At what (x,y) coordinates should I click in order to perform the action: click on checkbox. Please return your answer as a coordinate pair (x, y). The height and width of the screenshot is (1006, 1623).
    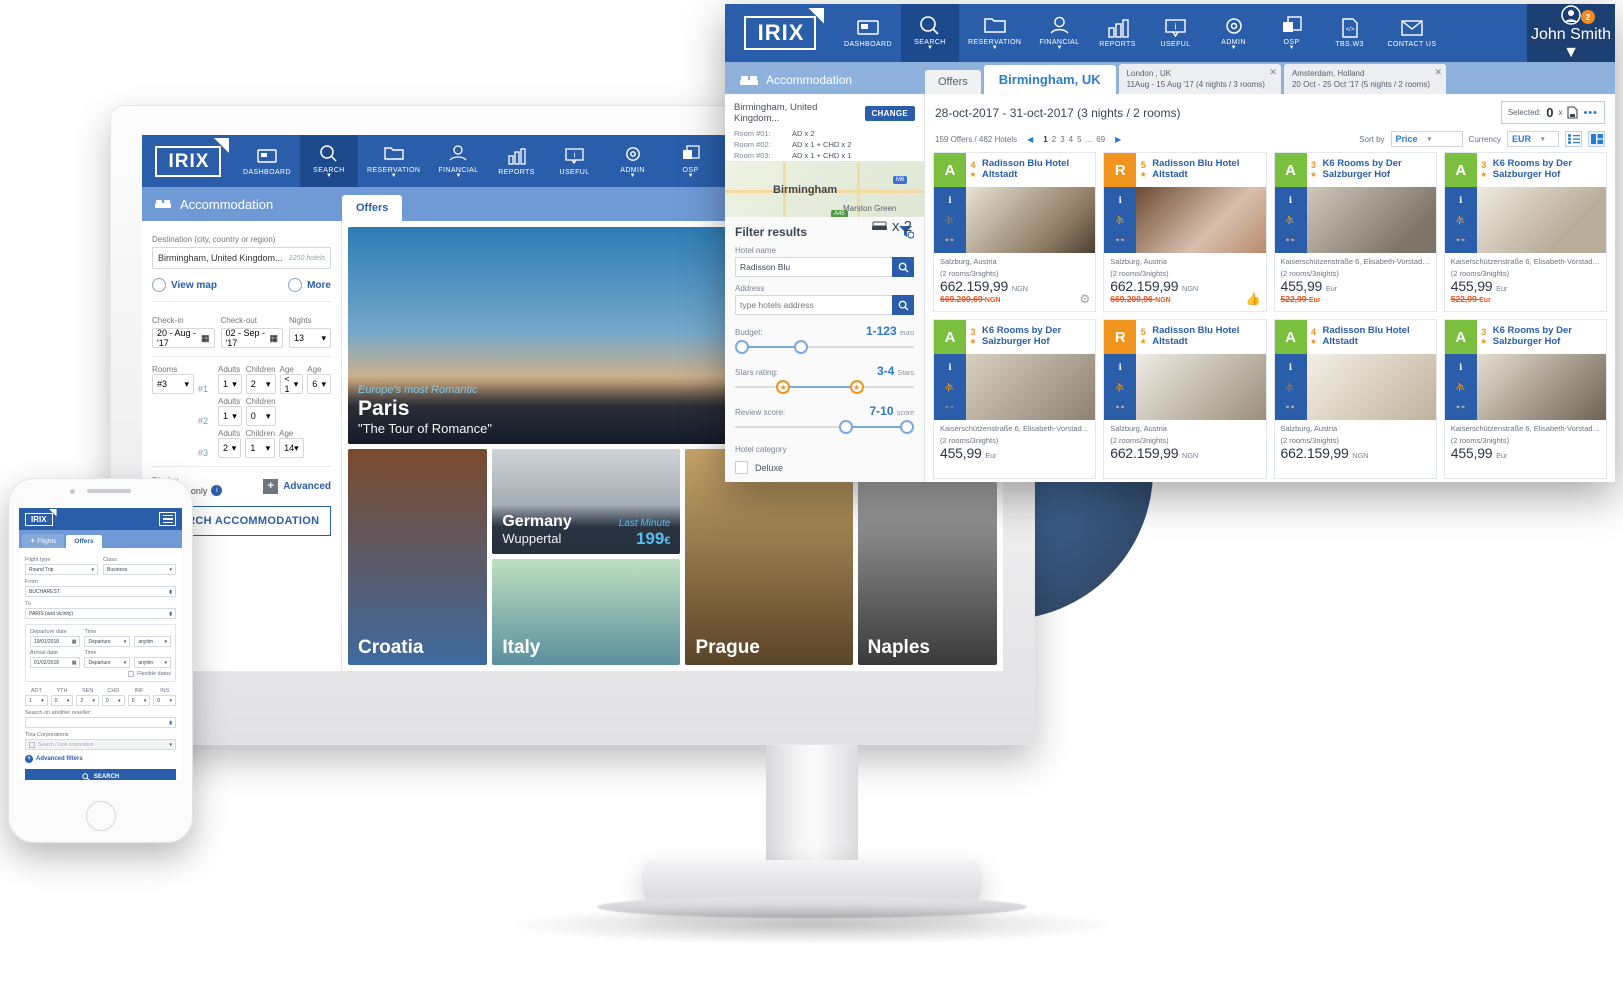
    Looking at the image, I should click on (741, 467).